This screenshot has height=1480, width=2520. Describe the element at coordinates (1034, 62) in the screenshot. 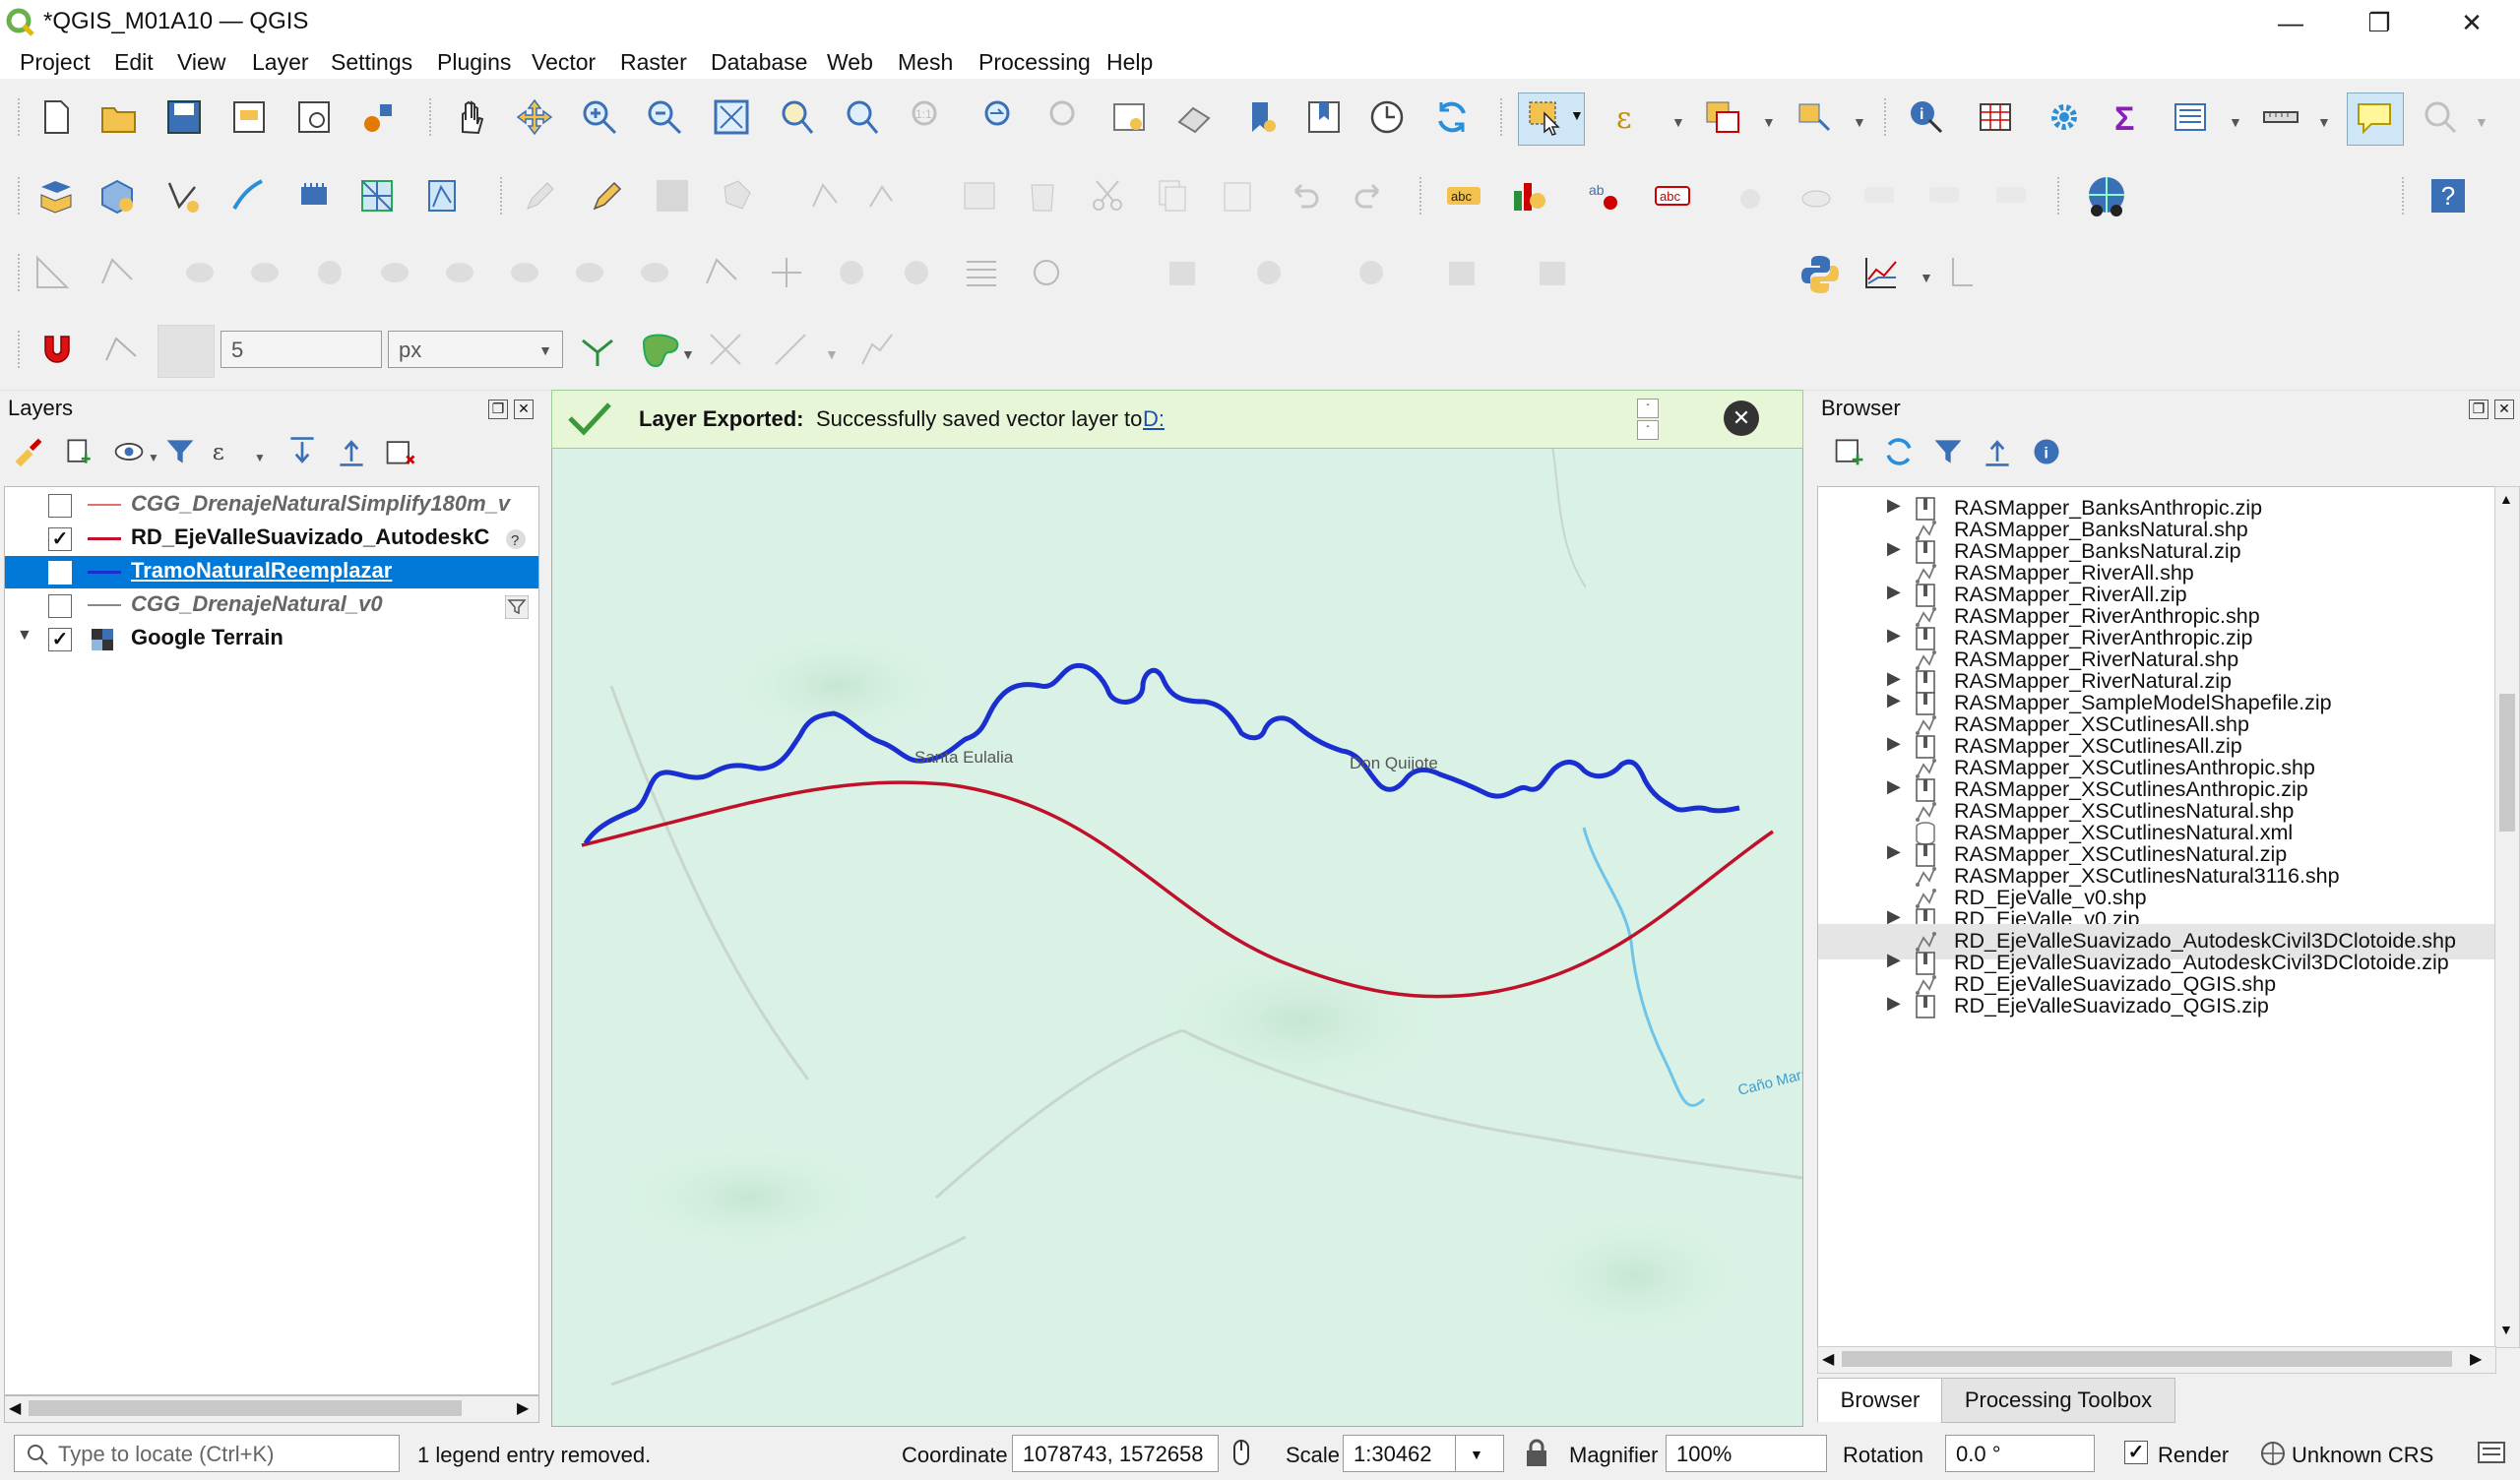

I see `menu-processing: Processing` at that location.